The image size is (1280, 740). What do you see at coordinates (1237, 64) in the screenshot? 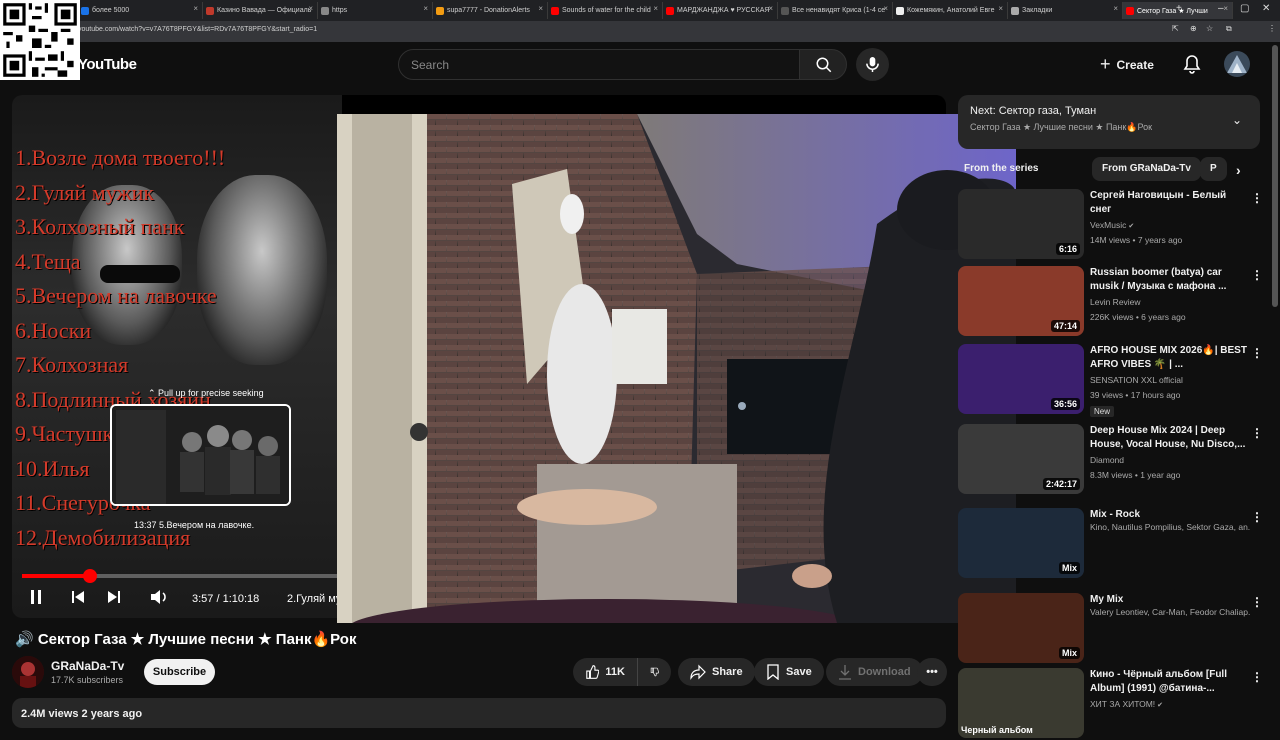
I see `account-avatar` at bounding box center [1237, 64].